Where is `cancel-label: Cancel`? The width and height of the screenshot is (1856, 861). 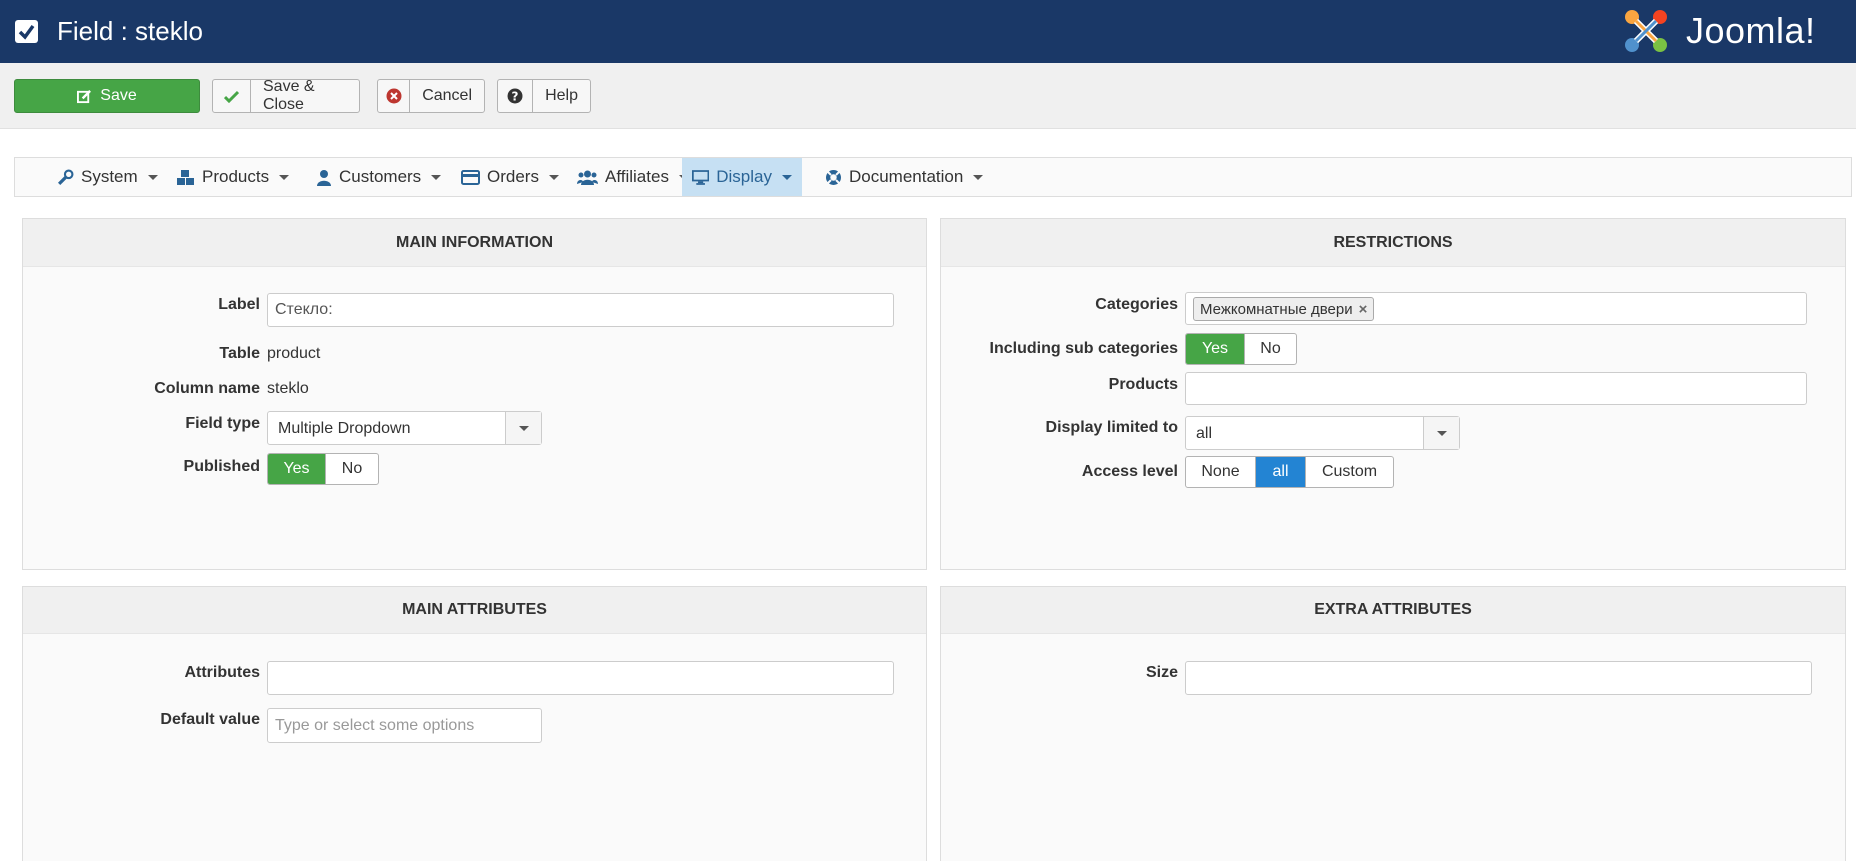 cancel-label: Cancel is located at coordinates (447, 95).